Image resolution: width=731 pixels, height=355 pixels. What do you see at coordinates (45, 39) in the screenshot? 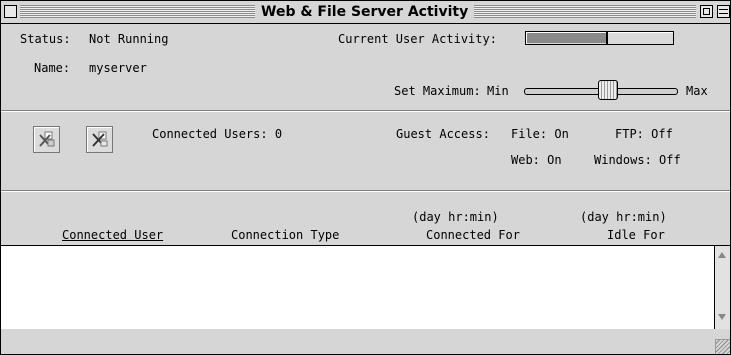
I see `status-label: Status:` at bounding box center [45, 39].